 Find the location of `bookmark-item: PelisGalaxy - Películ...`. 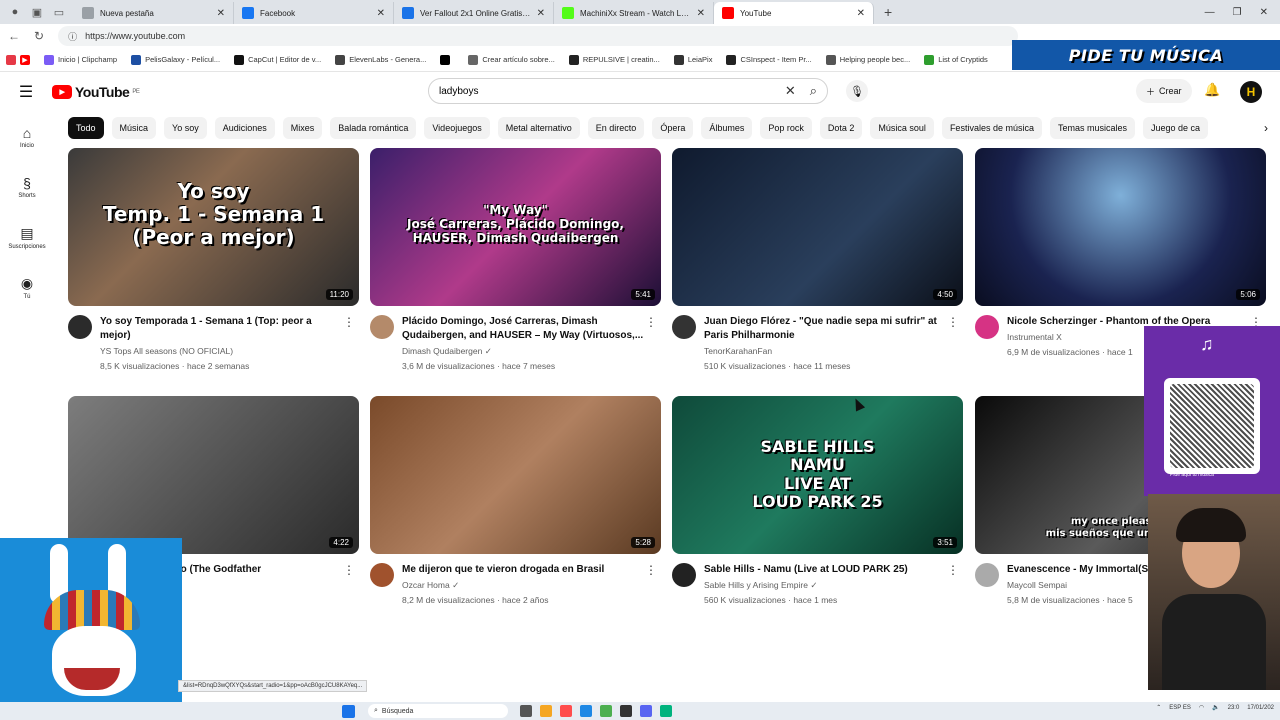

bookmark-item: PelisGalaxy - Películ... is located at coordinates (175, 59).